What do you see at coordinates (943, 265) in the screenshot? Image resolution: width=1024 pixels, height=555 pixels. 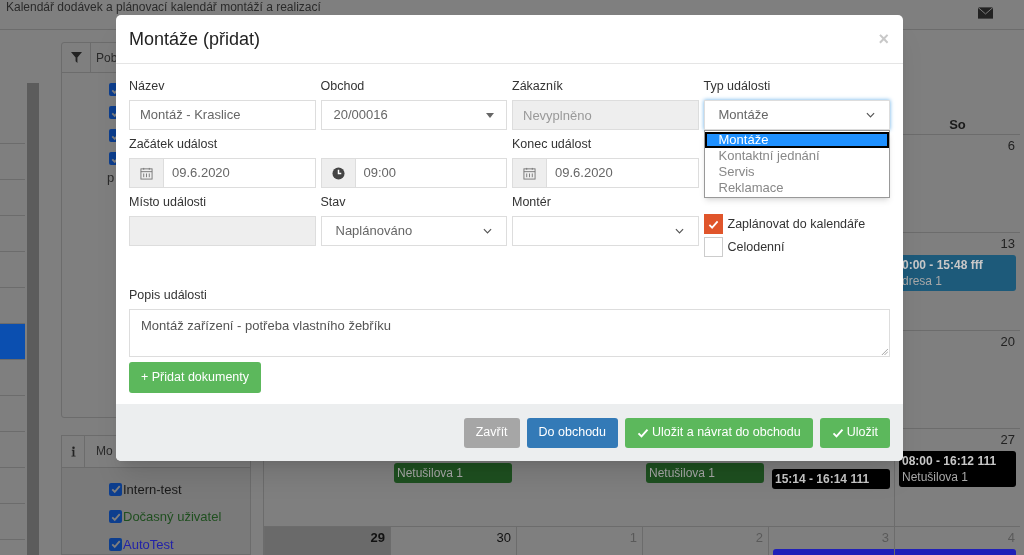 I see `event-time: 0:00 - 15:48 fff` at bounding box center [943, 265].